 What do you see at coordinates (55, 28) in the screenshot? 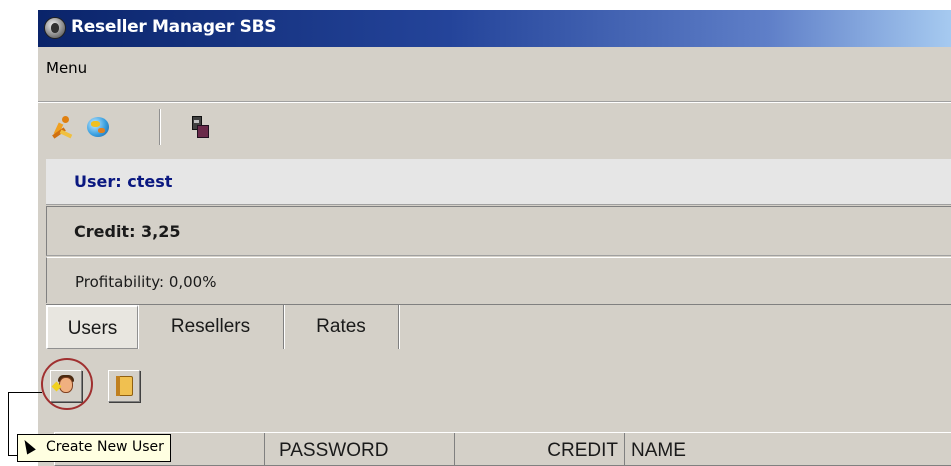
I see `app-logo-icon` at bounding box center [55, 28].